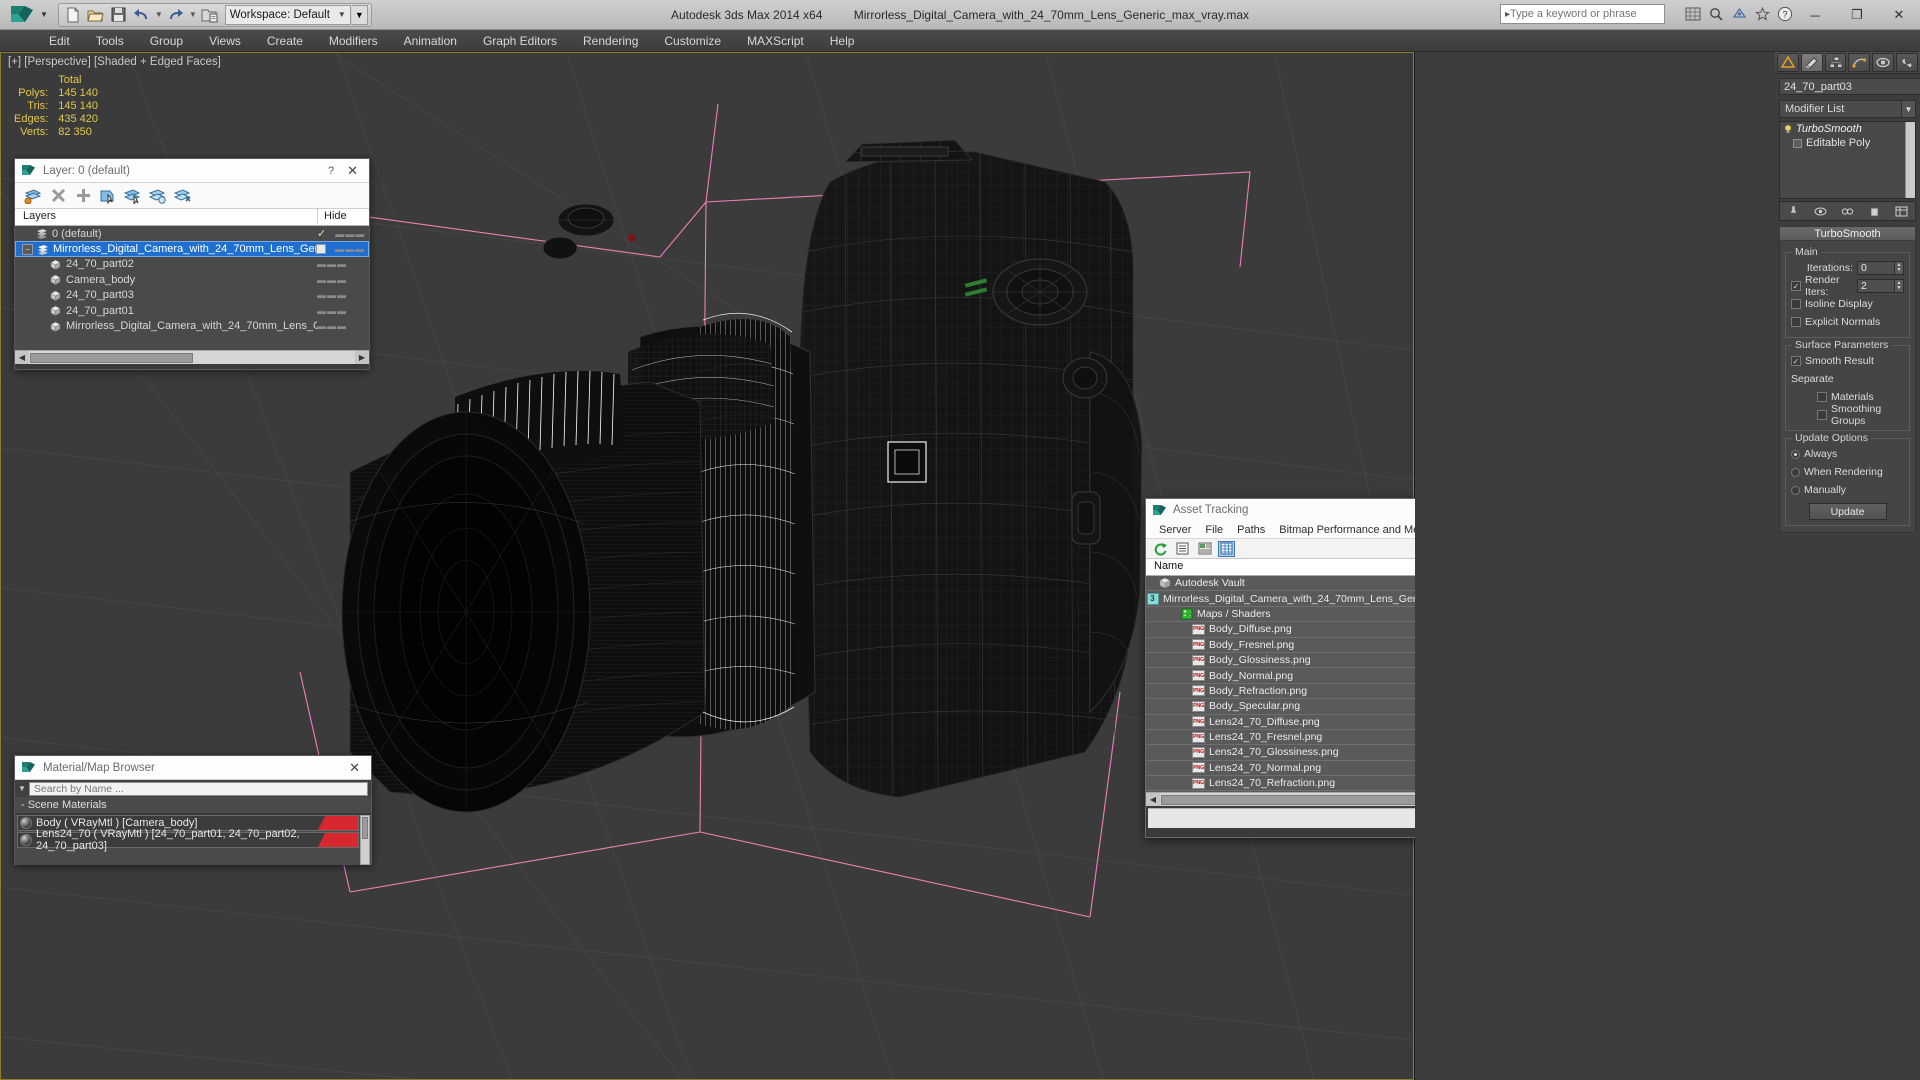 This screenshot has height=1080, width=1920. What do you see at coordinates (1847, 143) in the screenshot?
I see `modifier-stack-item-editable-poly: Editable Poly` at bounding box center [1847, 143].